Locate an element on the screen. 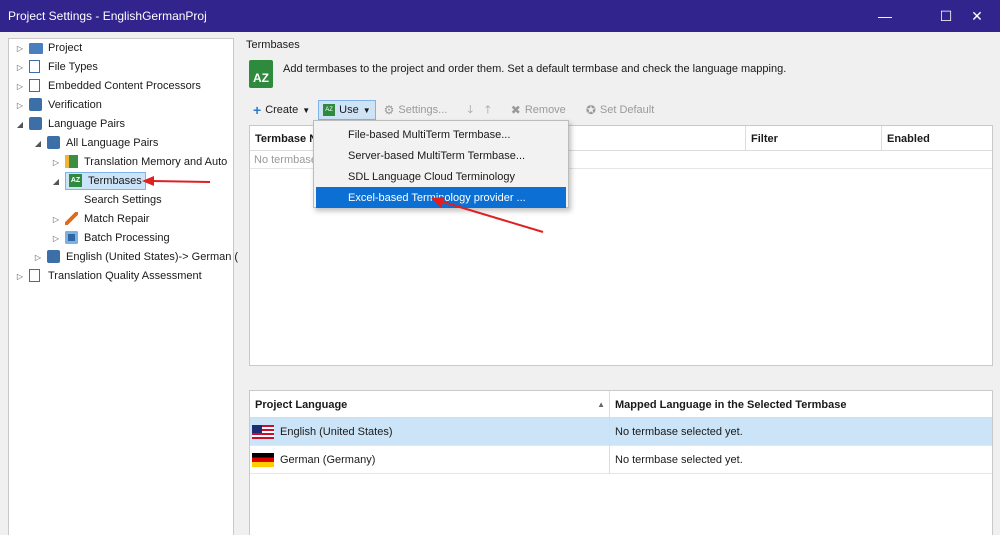  file-types-icon is located at coordinates (36, 67).